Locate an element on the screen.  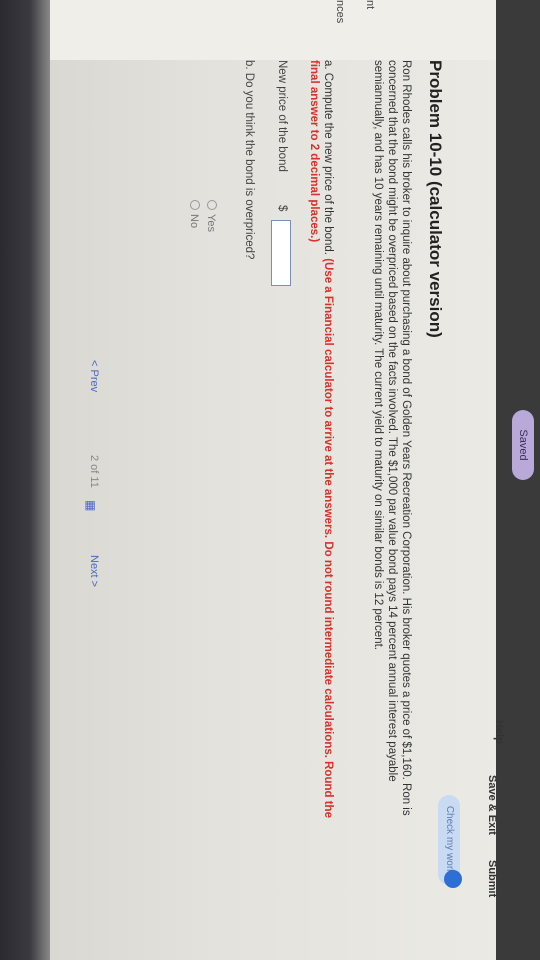
problem-title: Problem 10-10 (calculator version) is located at coordinates (435, 199).